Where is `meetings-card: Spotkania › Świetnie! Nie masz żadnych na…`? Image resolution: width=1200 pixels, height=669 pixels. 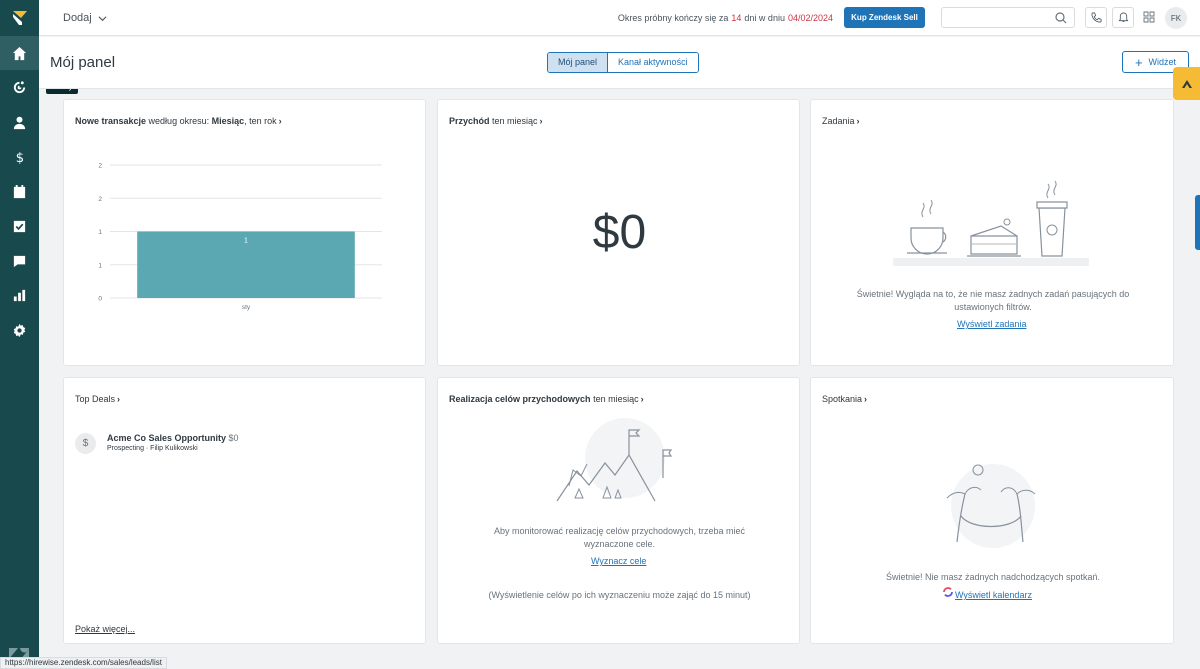 meetings-card: Spotkania › Świetnie! Nie masz żadnych na… is located at coordinates (992, 510).